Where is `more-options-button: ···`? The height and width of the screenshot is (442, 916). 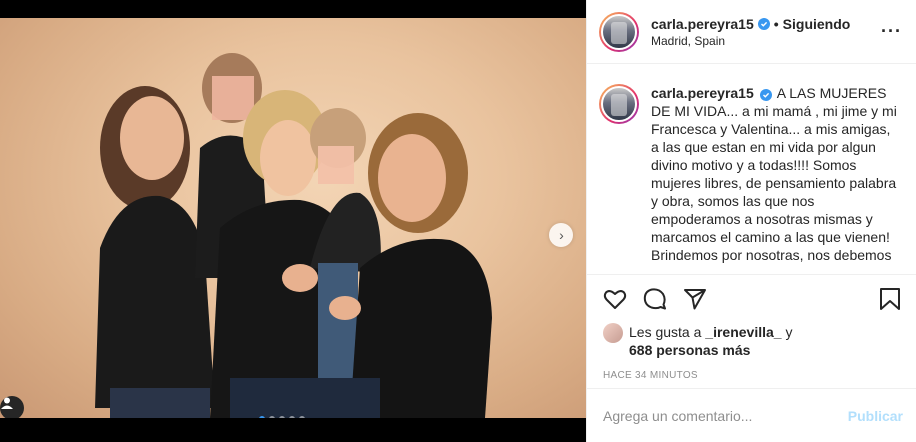
more-options-button: ··· is located at coordinates (891, 31).